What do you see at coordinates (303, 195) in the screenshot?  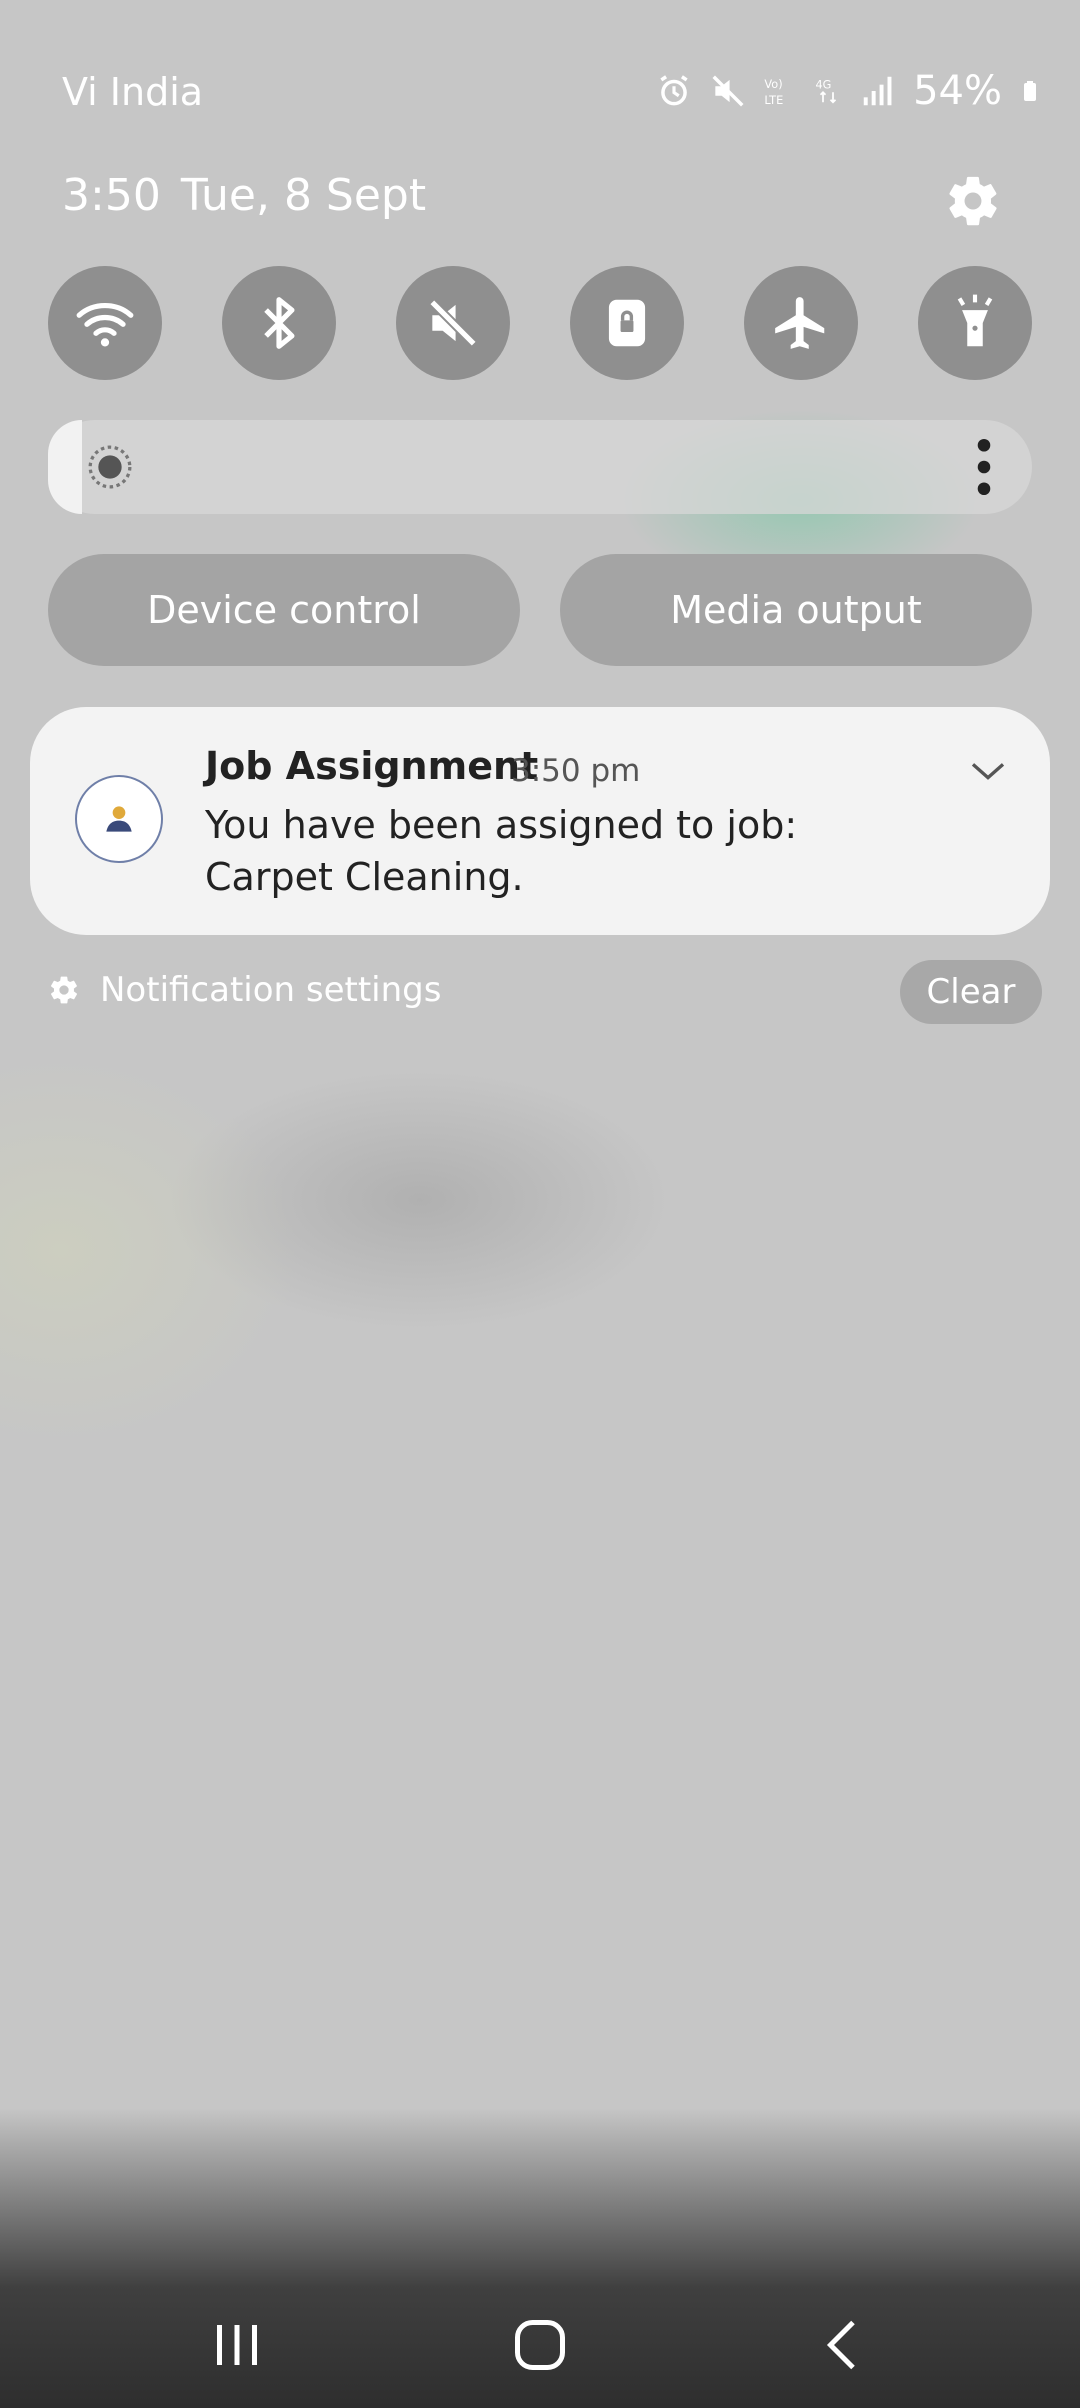 I see `date-label: Tue, 8 Sept` at bounding box center [303, 195].